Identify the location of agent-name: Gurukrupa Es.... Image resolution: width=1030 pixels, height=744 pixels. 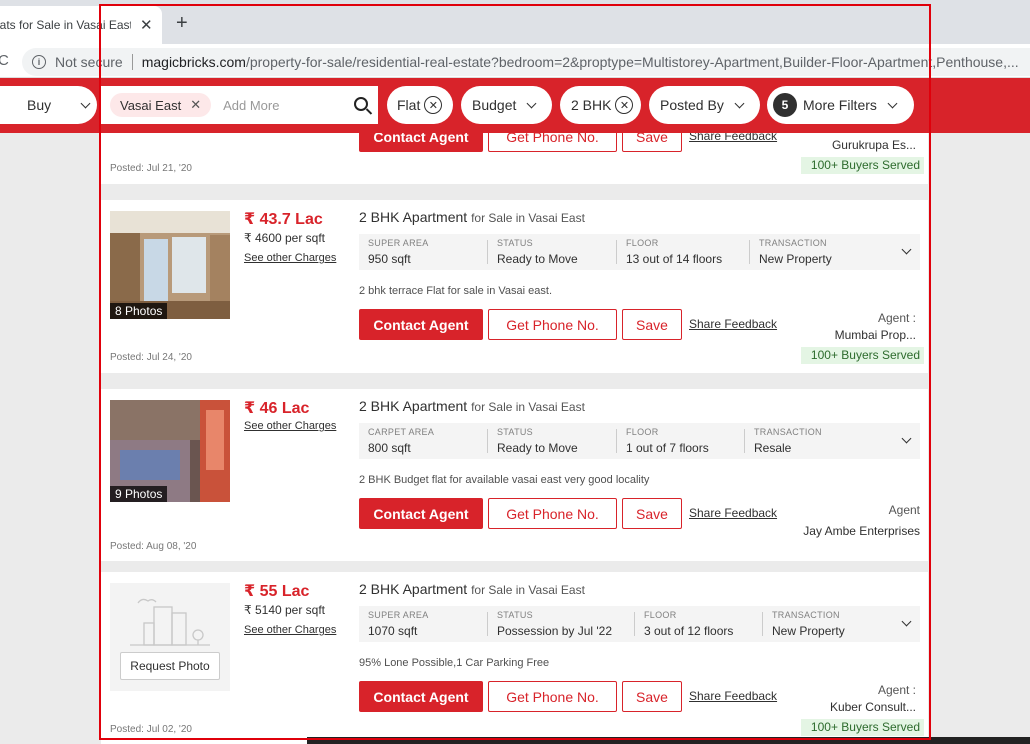
(874, 145).